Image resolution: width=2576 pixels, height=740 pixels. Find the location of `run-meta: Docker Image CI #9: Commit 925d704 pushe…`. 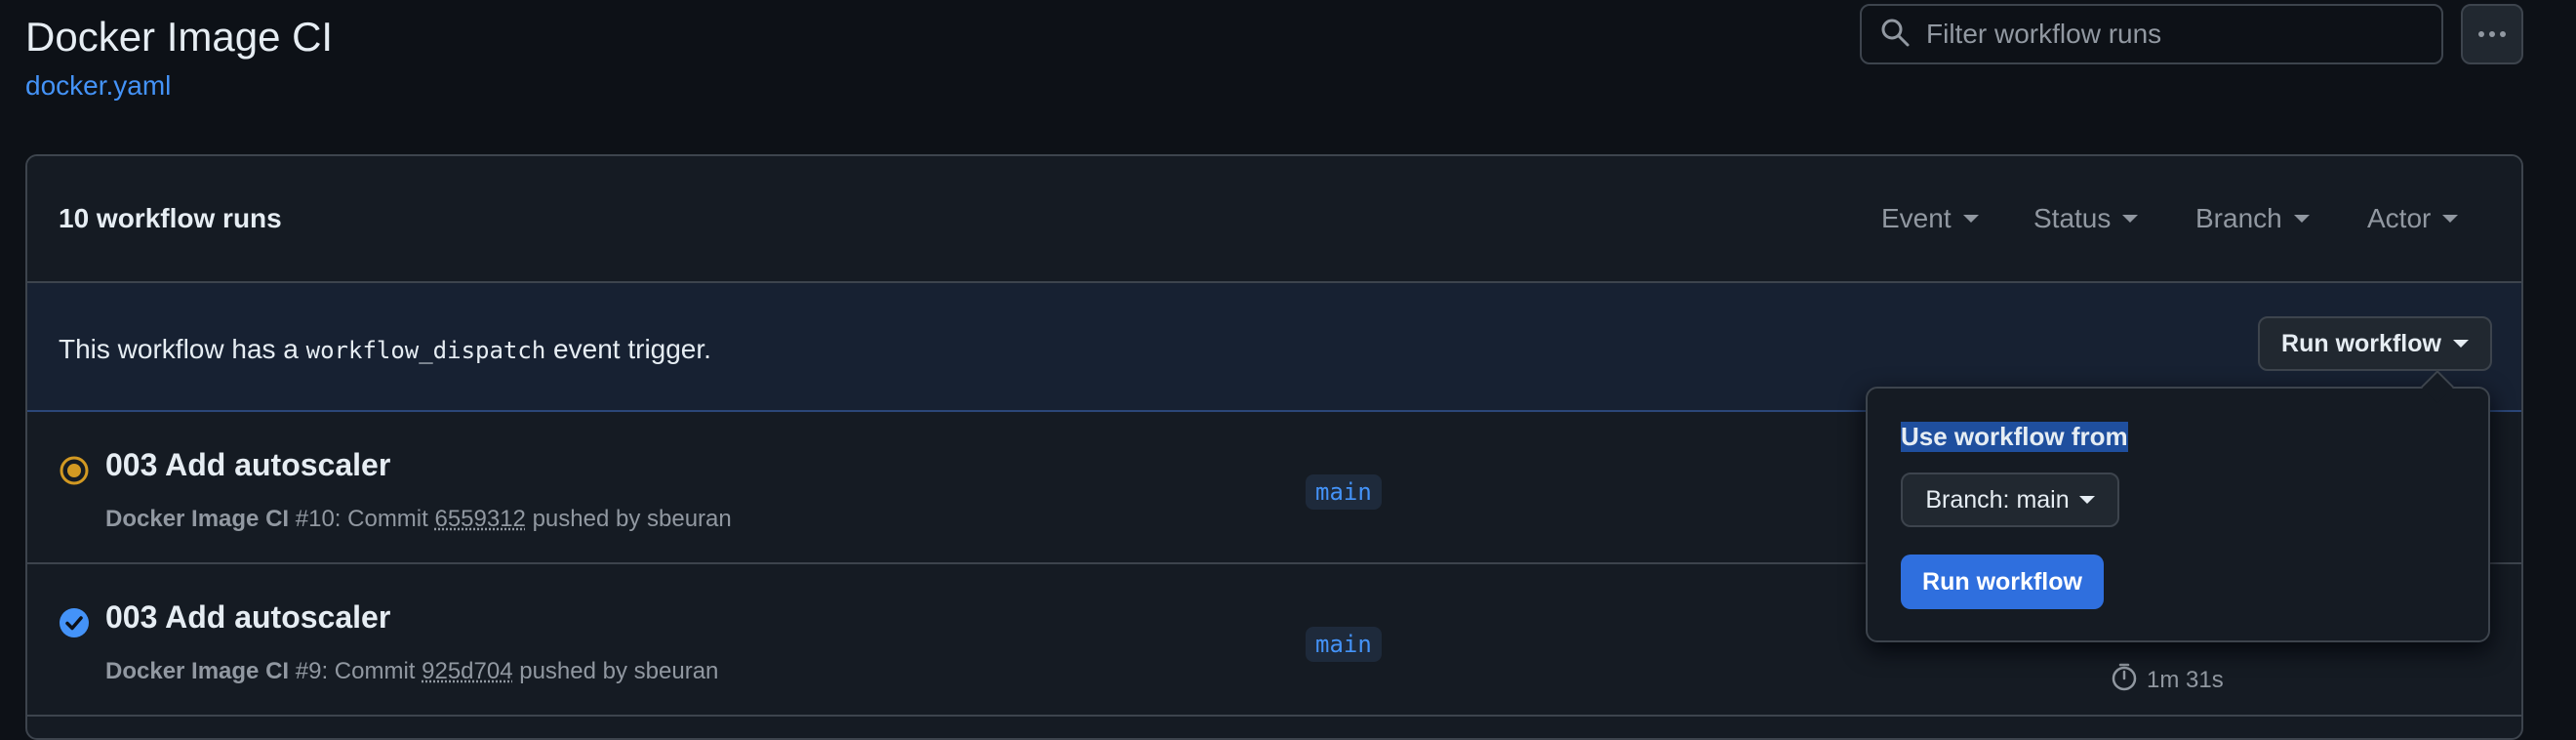

run-meta: Docker Image CI #9: Commit 925d704 pushe… is located at coordinates (411, 671).